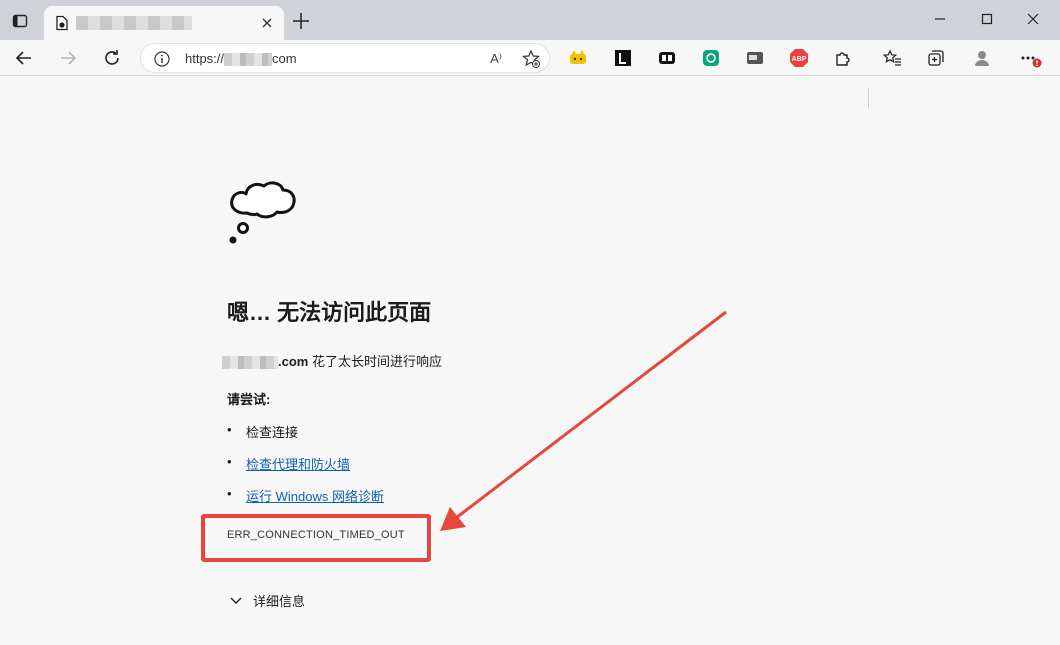 This screenshot has width=1060, height=645. Describe the element at coordinates (1031, 58) in the screenshot. I see `more-icon` at that location.